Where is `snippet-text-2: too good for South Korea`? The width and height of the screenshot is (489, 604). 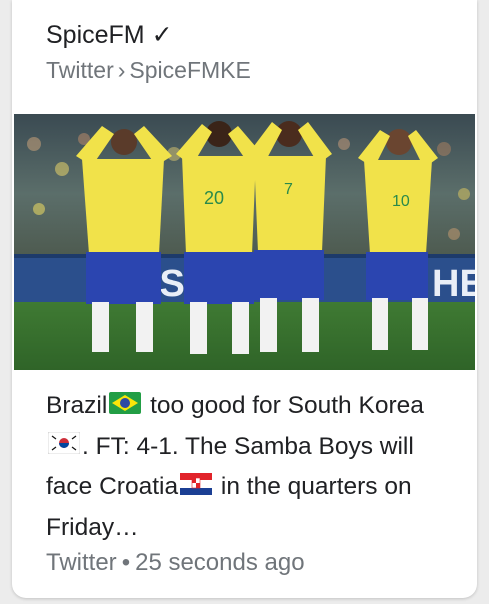 snippet-text-2: too good for South Korea is located at coordinates (283, 405).